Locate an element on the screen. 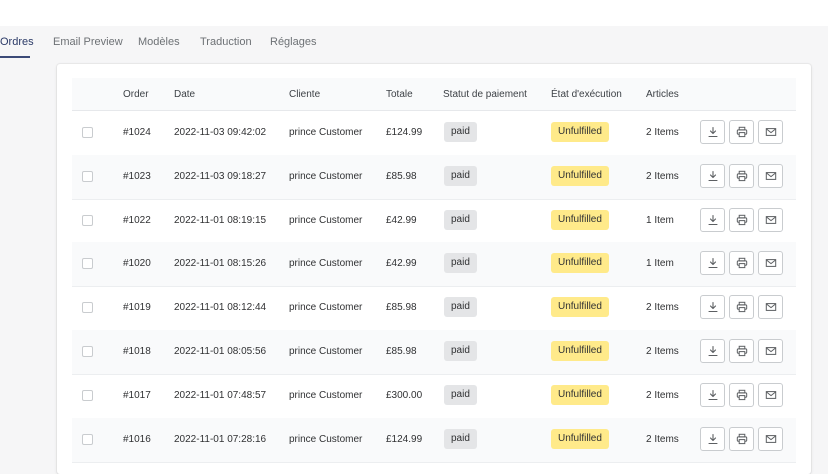 This screenshot has width=828, height=474. header-payment-status: Statut de paiement is located at coordinates (485, 94).